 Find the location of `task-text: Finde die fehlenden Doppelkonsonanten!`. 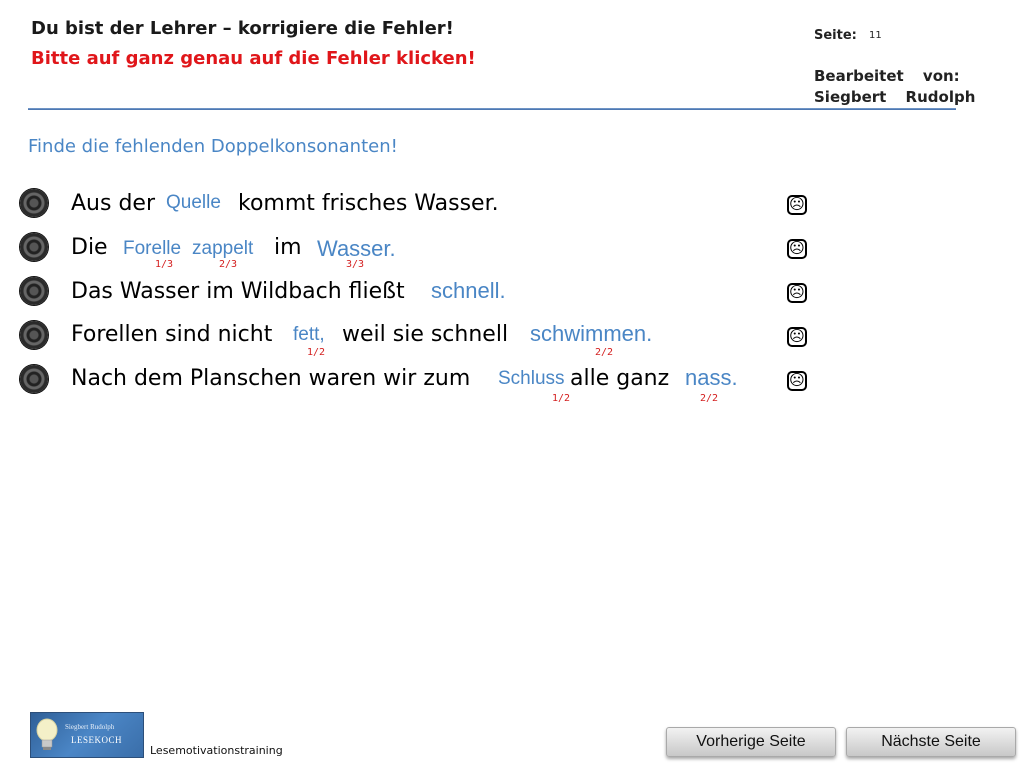

task-text: Finde die fehlenden Doppelkonsonanten! is located at coordinates (213, 146).